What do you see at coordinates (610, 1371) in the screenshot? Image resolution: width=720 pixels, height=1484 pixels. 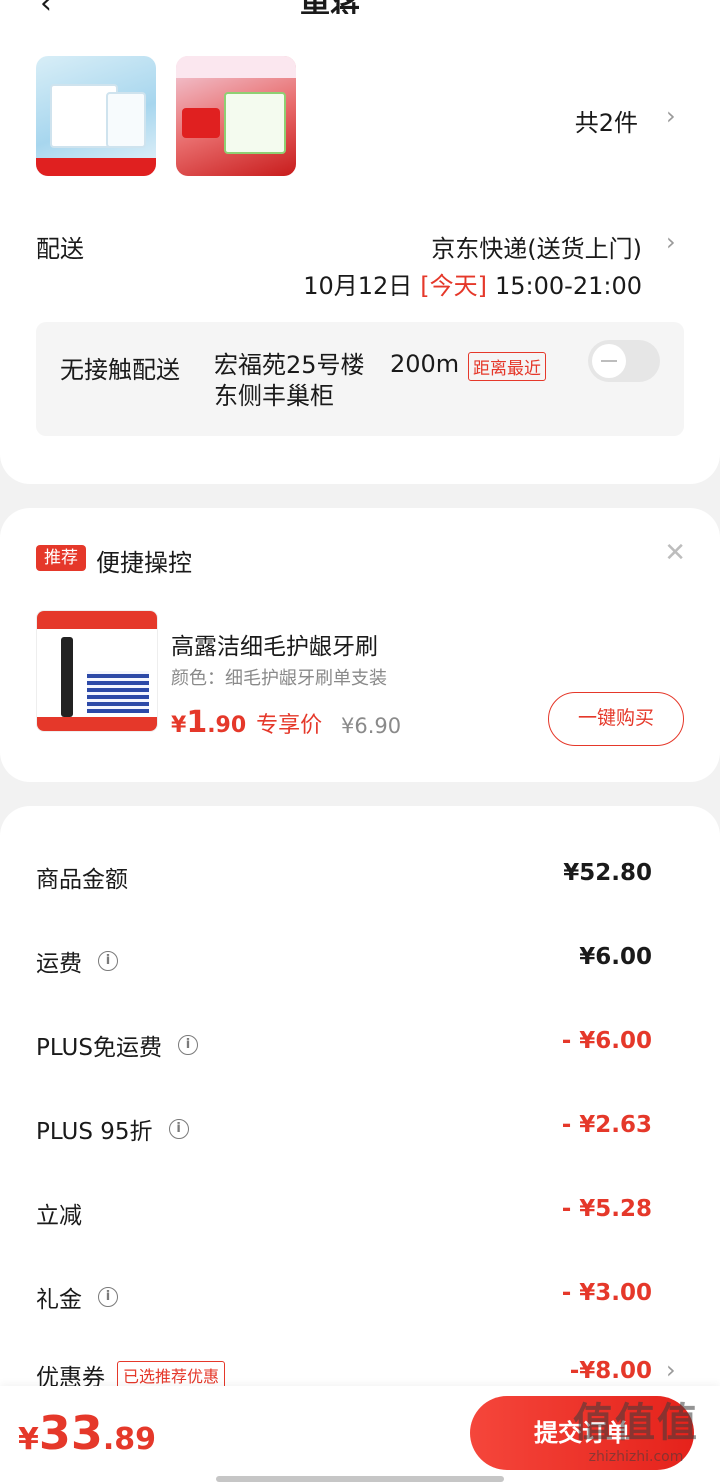 I see `coupon-value: -¥8.00` at bounding box center [610, 1371].